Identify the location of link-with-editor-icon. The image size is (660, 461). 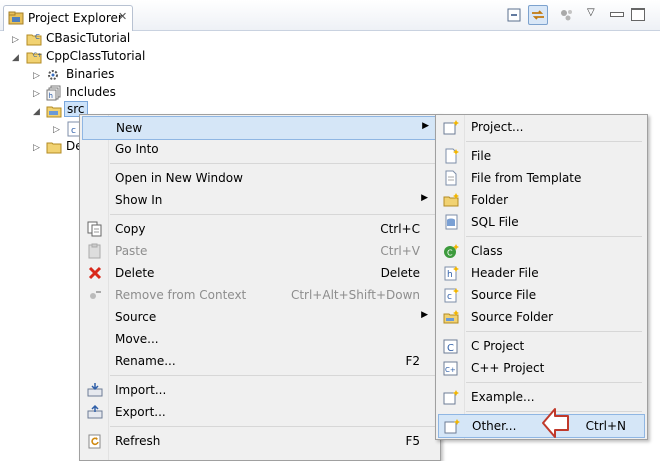
(538, 15).